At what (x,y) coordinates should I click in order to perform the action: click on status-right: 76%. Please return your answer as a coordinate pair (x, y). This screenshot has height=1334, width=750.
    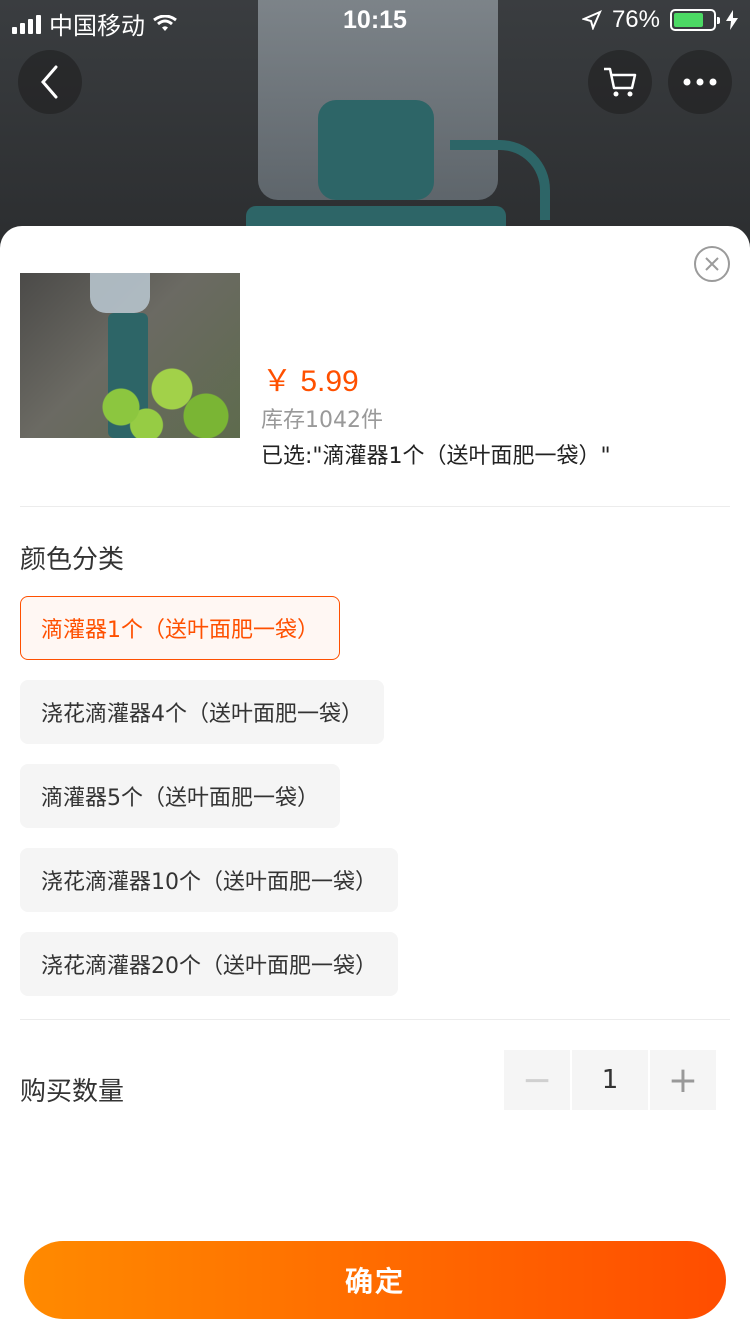
    Looking at the image, I should click on (659, 20).